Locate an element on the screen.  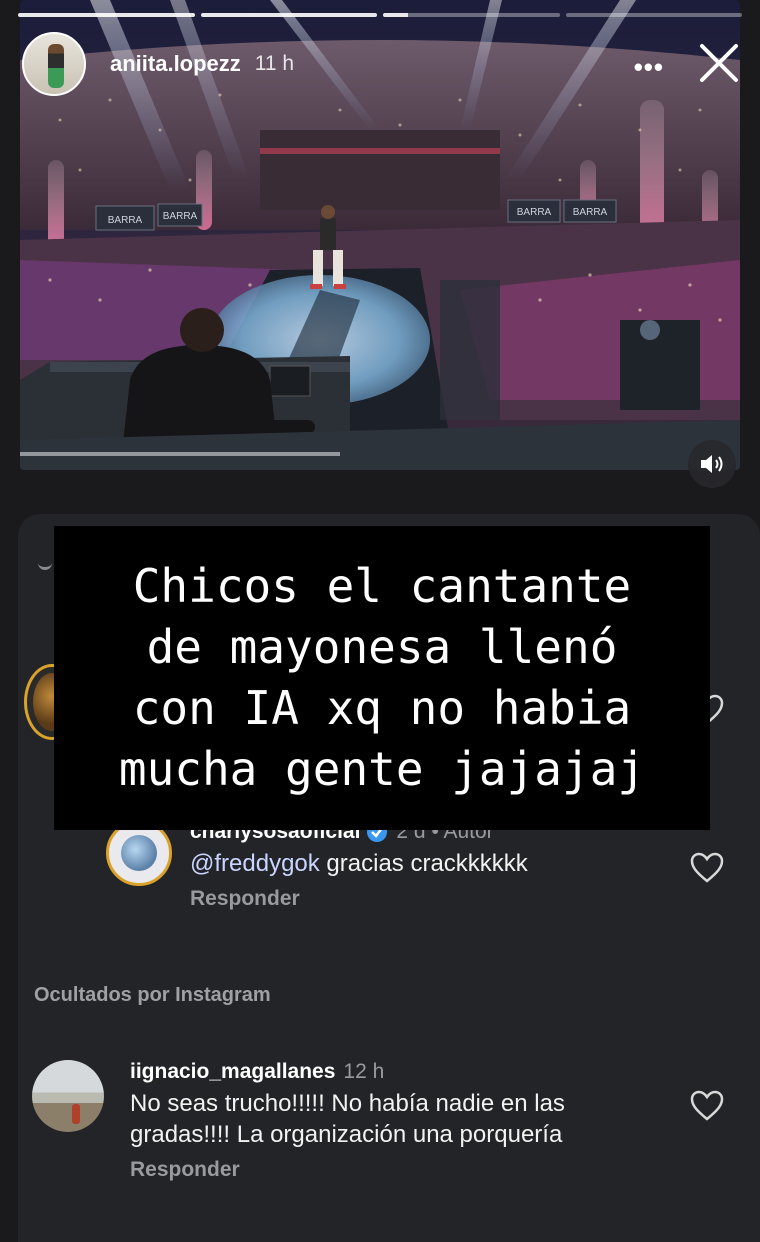
story-username: aniita.lopezz is located at coordinates (175, 64).